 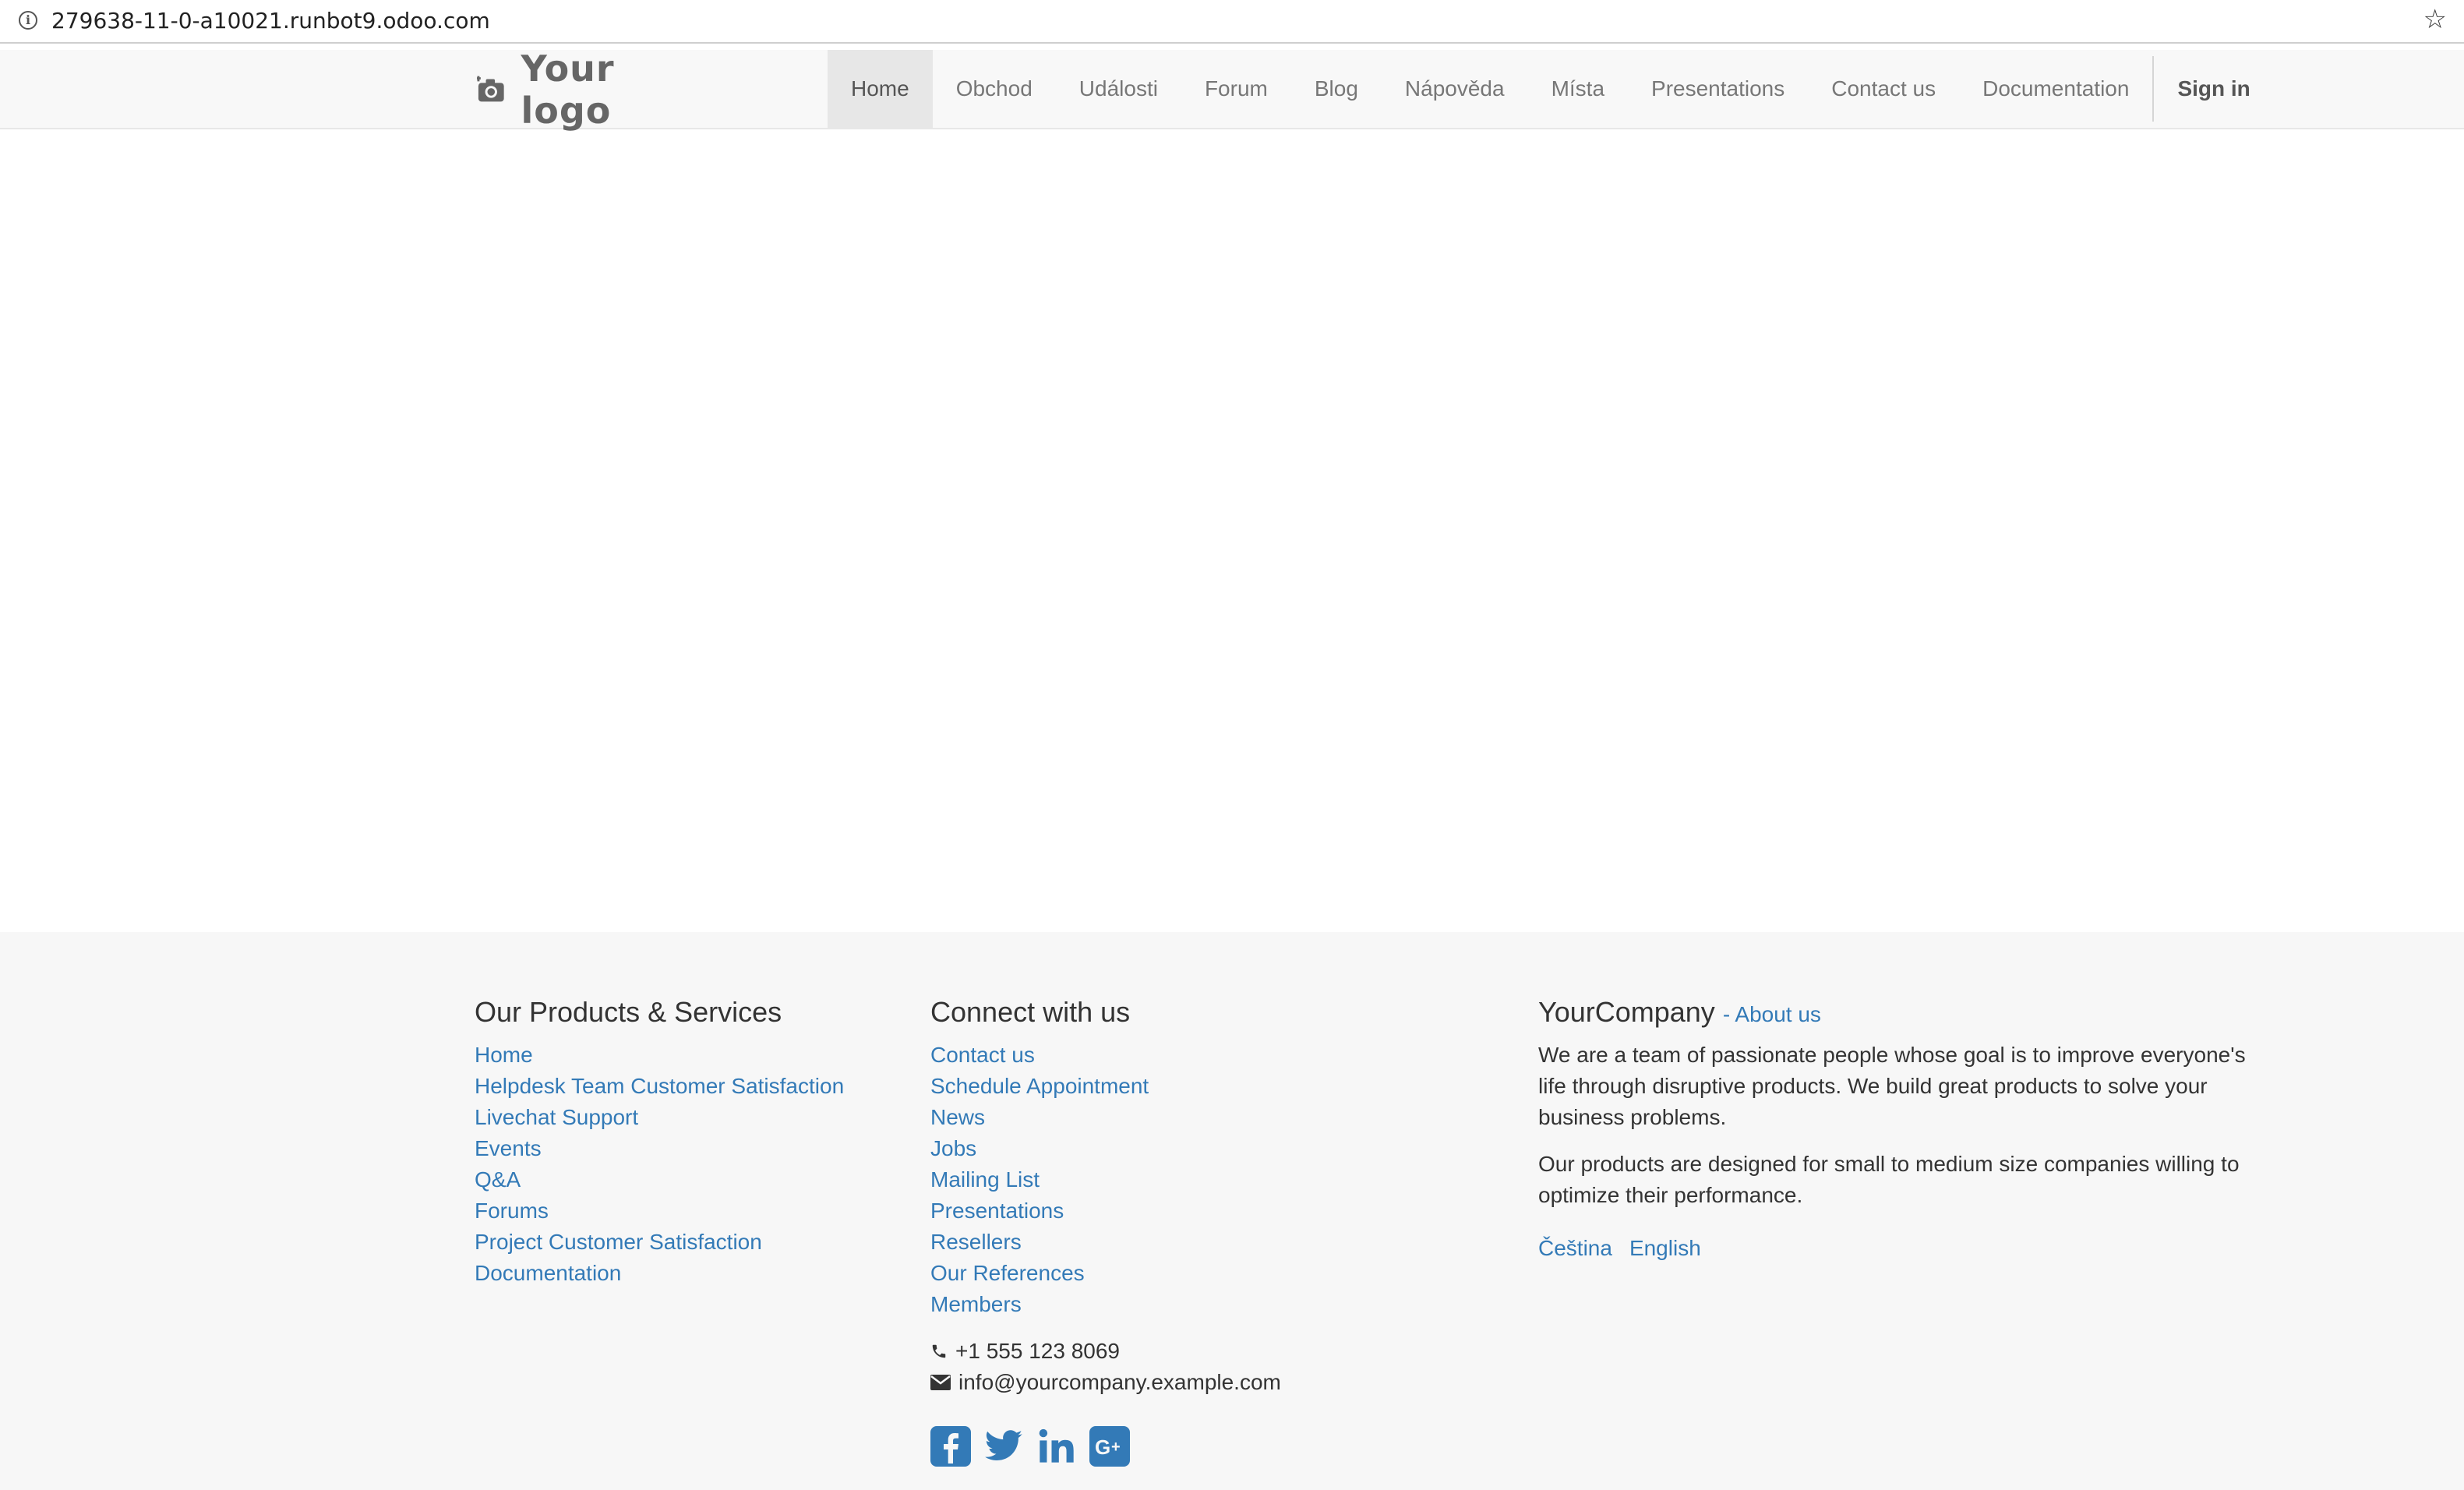 I want to click on bookmark-star-icon: ☆, so click(x=2435, y=19).